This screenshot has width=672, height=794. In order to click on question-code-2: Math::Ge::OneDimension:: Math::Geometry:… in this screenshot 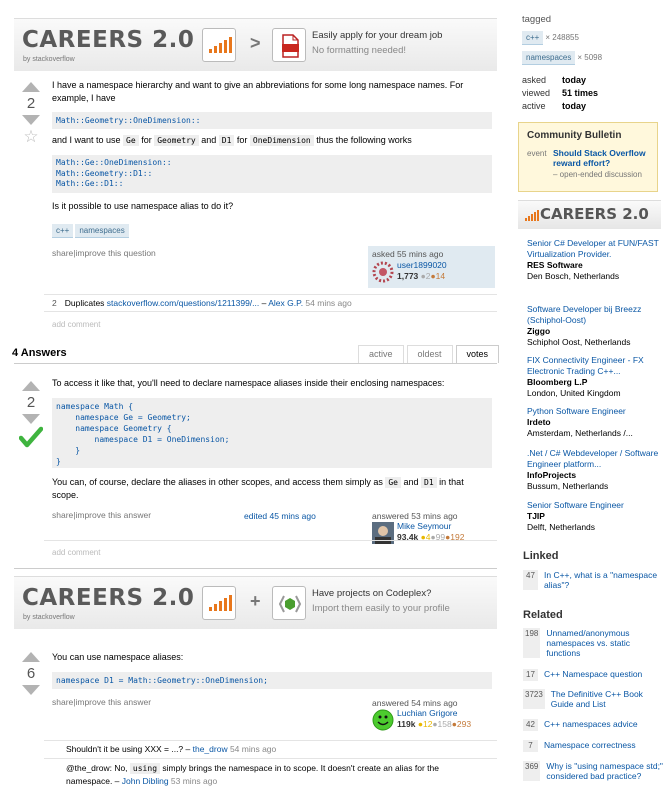, I will do `click(272, 174)`.